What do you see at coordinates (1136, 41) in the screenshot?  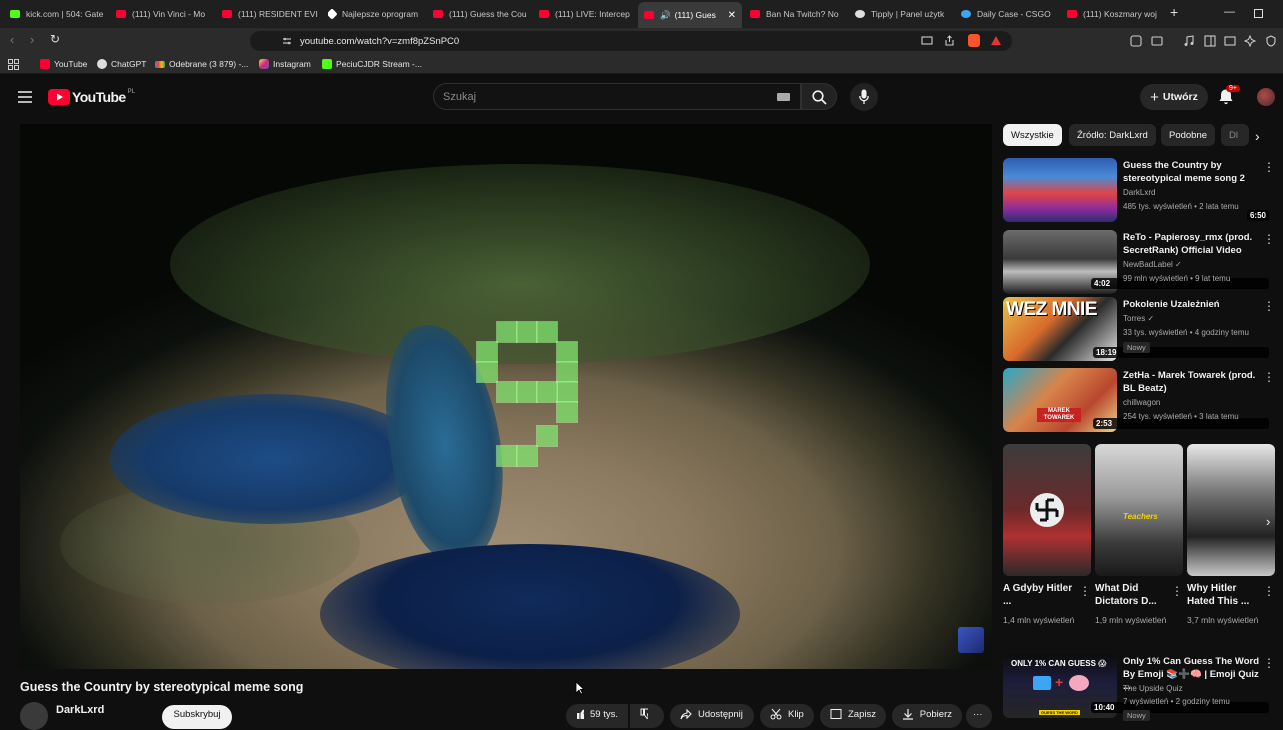 I see `extension-icon` at bounding box center [1136, 41].